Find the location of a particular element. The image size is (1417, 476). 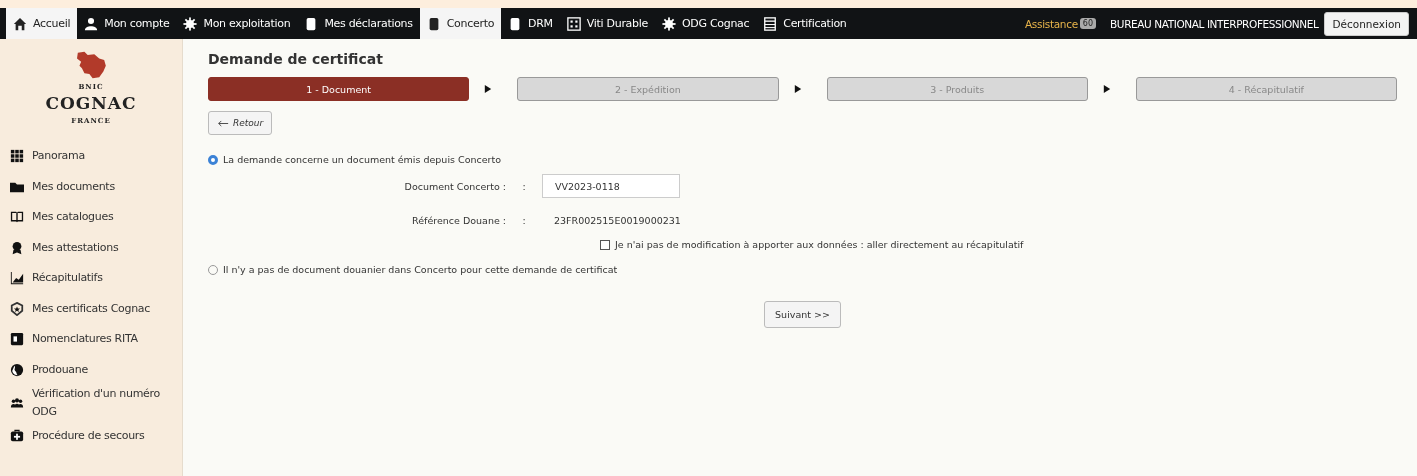

book-icon is located at coordinates (17, 217).